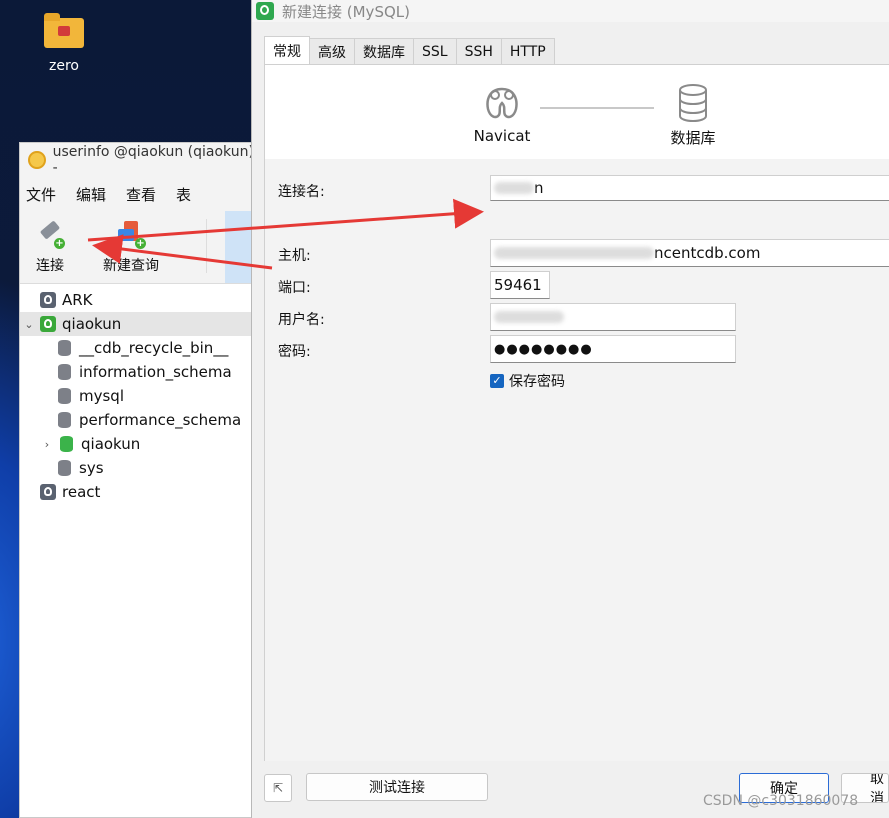 The height and width of the screenshot is (818, 889). Describe the element at coordinates (41, 194) in the screenshot. I see `menu-file: 文件` at that location.